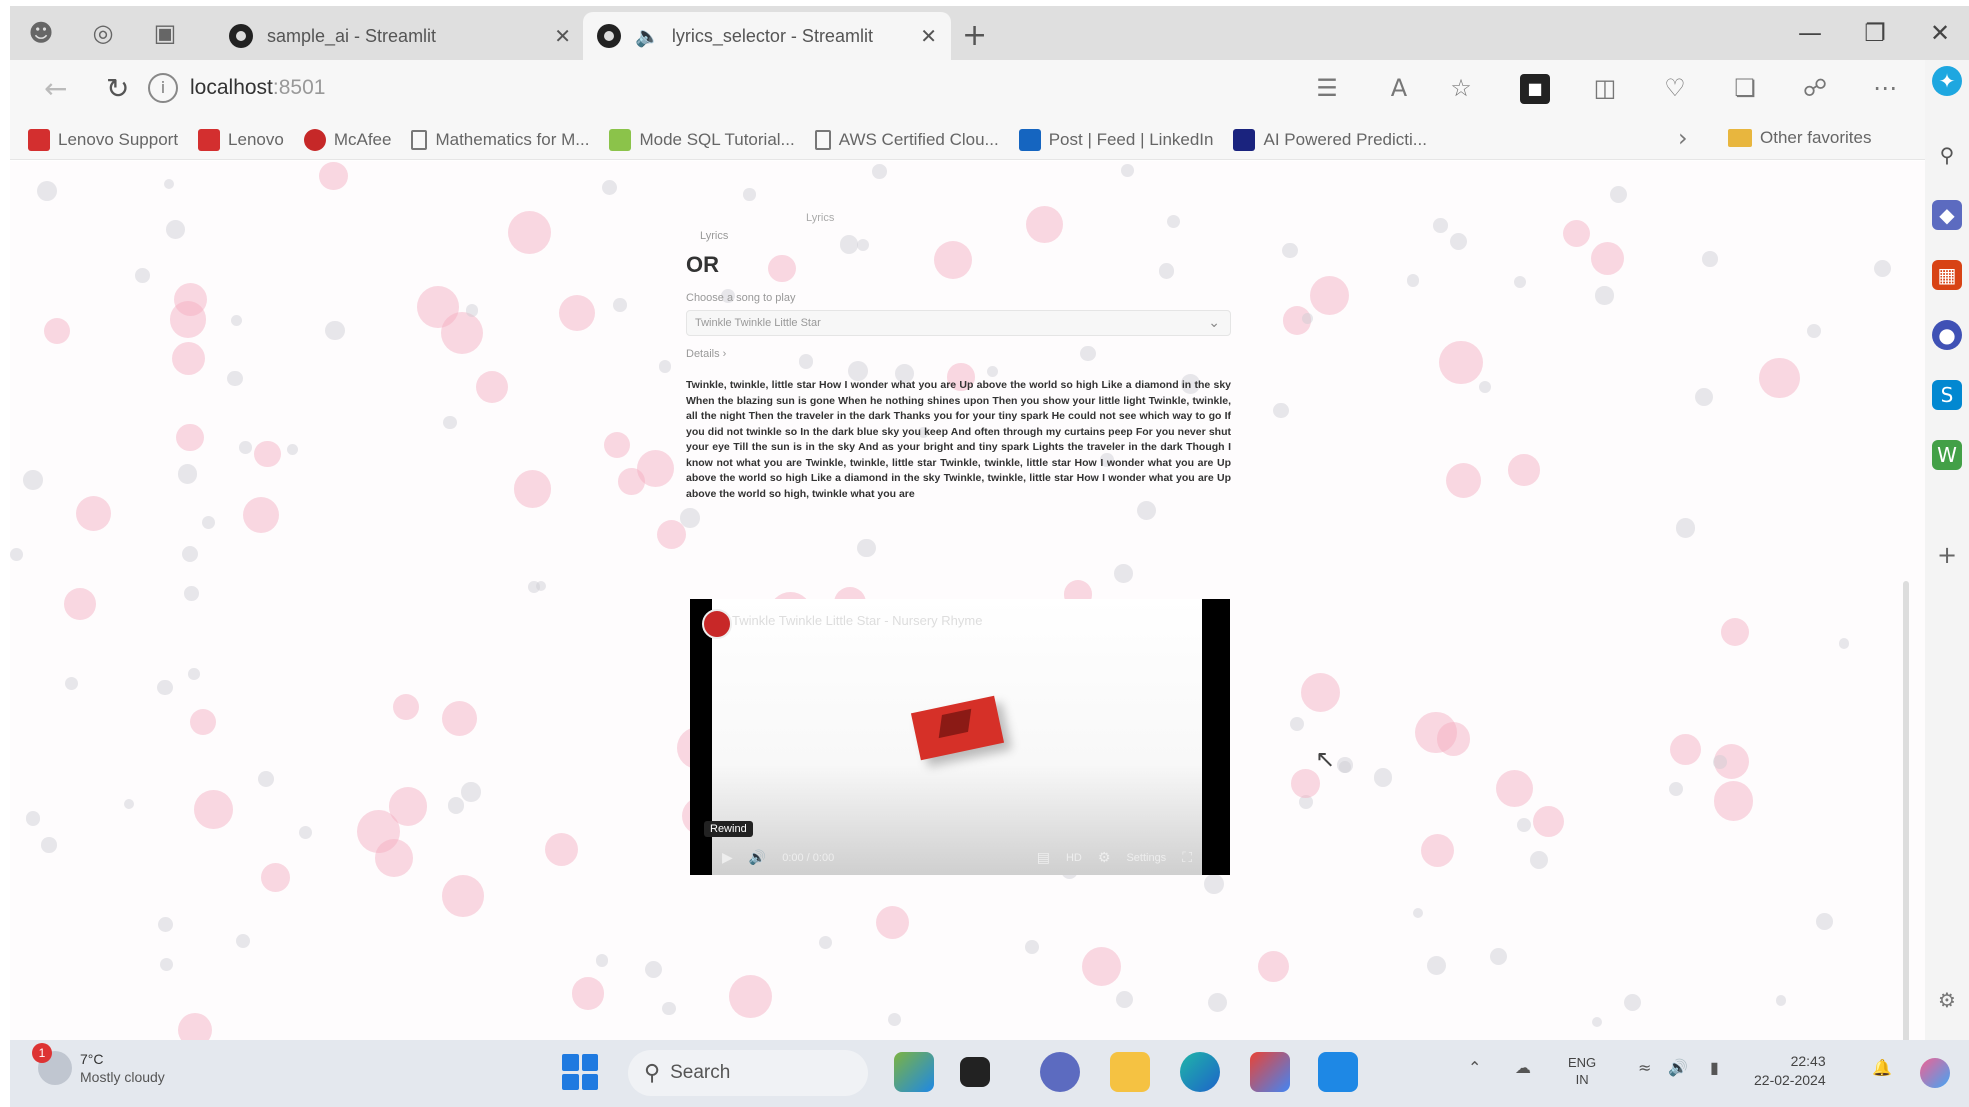 The image size is (1969, 1107). I want to click on minimize-icon: —, so click(1810, 33).